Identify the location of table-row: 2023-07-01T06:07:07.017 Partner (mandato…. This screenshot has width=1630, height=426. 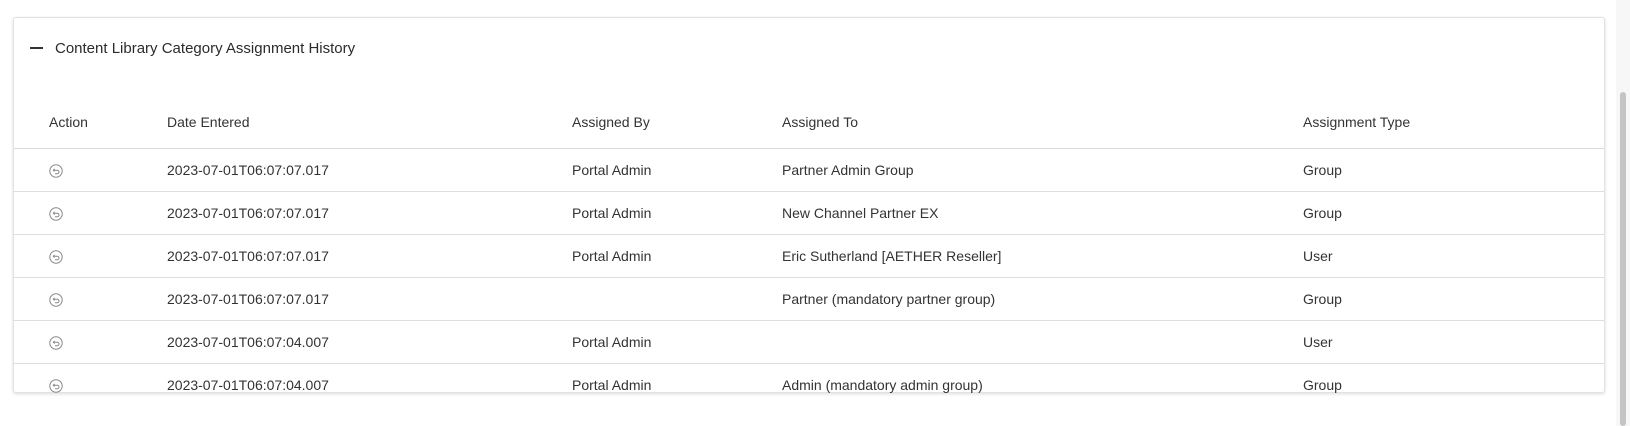
(809, 299).